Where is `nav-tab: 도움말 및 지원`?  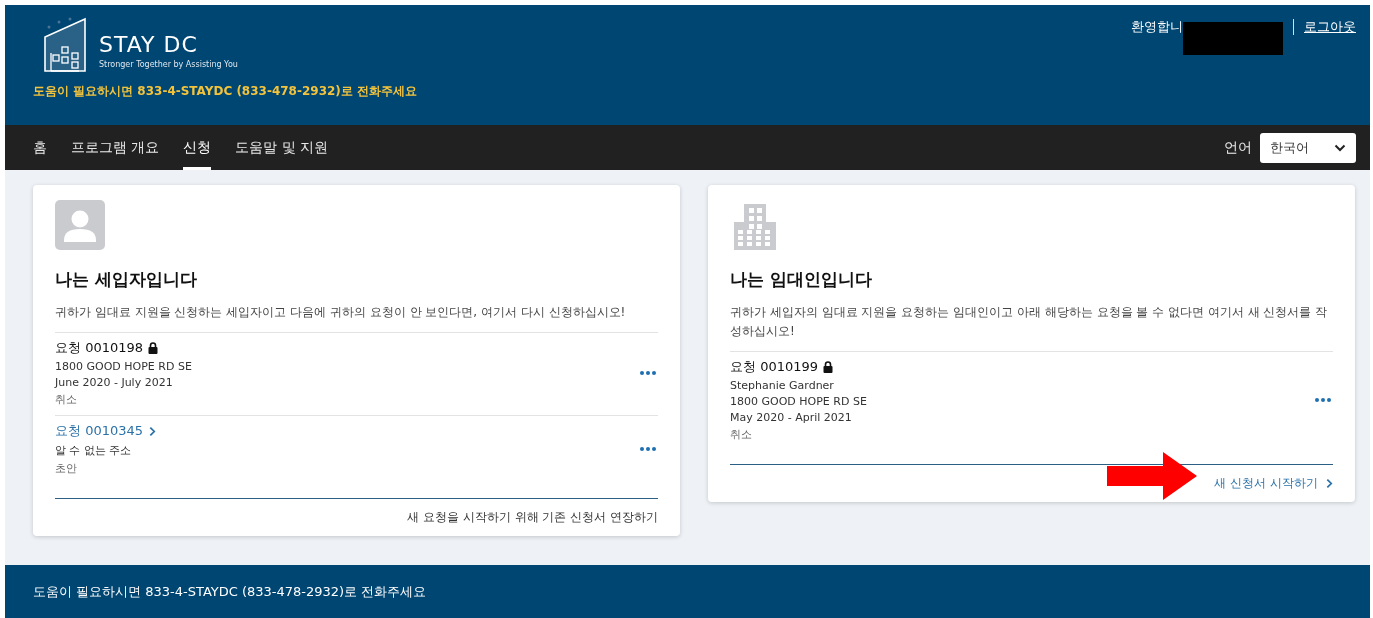
nav-tab: 도움말 및 지원 is located at coordinates (282, 147).